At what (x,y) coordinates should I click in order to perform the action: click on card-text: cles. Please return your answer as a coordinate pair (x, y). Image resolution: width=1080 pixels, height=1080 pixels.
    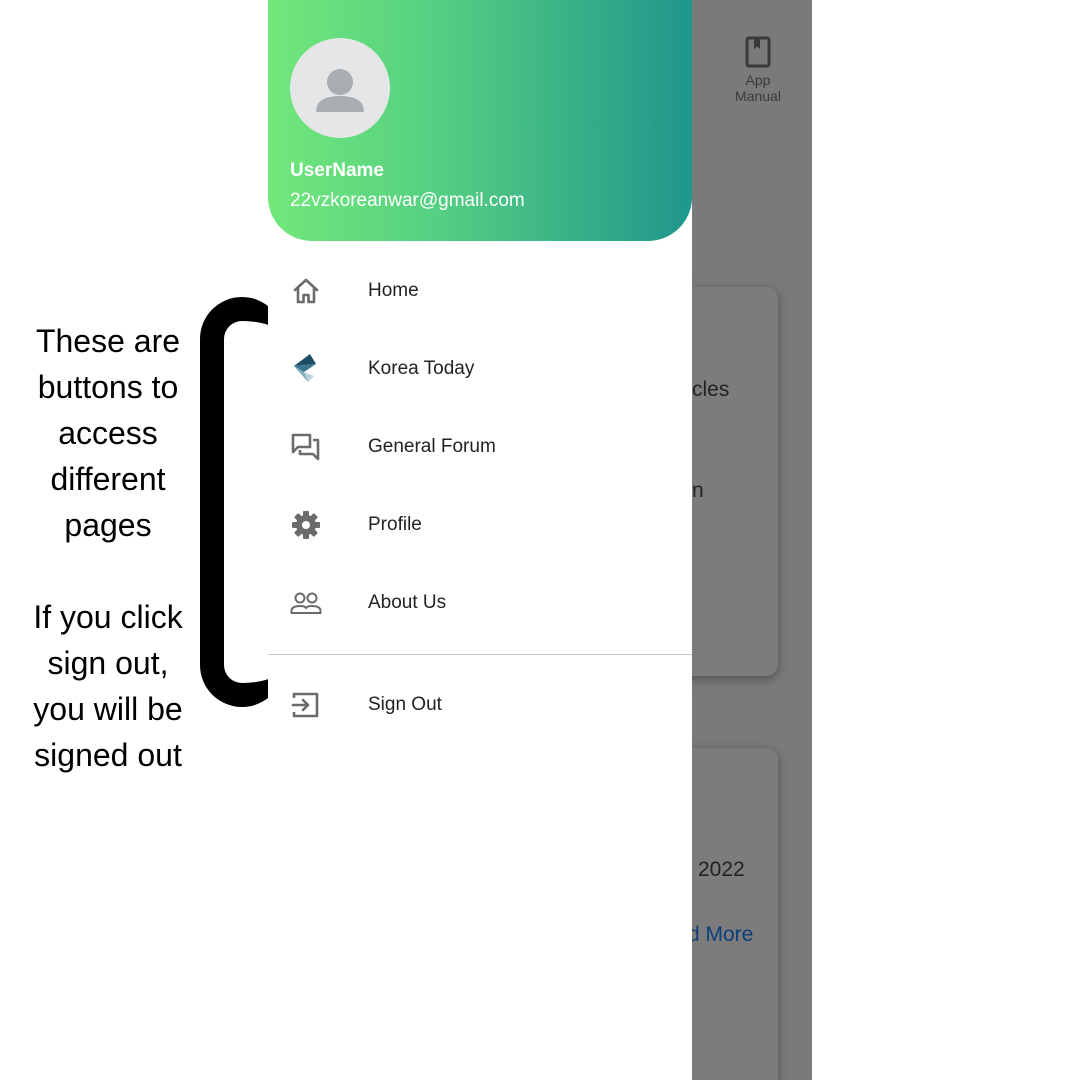
    Looking at the image, I should click on (711, 389).